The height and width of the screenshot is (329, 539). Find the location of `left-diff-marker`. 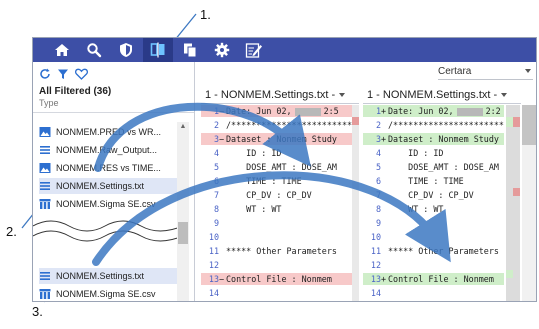

left-diff-marker is located at coordinates (355, 121).